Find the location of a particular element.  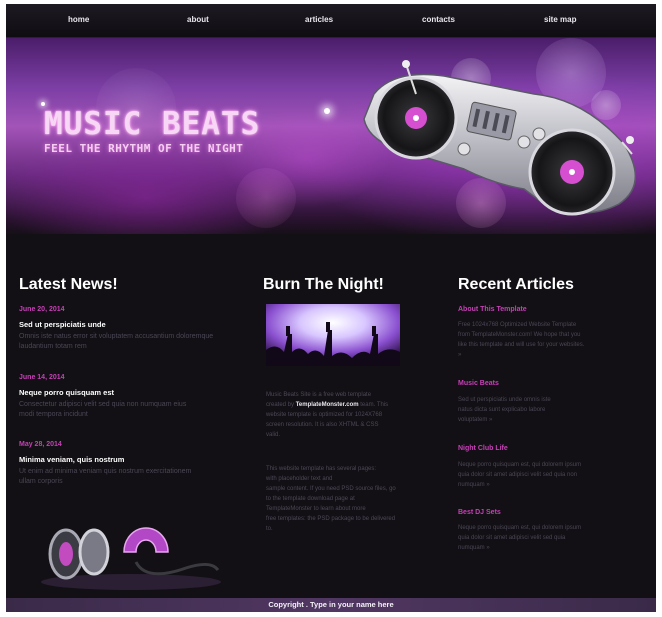

news-headline-link: Minima veniam, quis nostrum is located at coordinates (71, 459).